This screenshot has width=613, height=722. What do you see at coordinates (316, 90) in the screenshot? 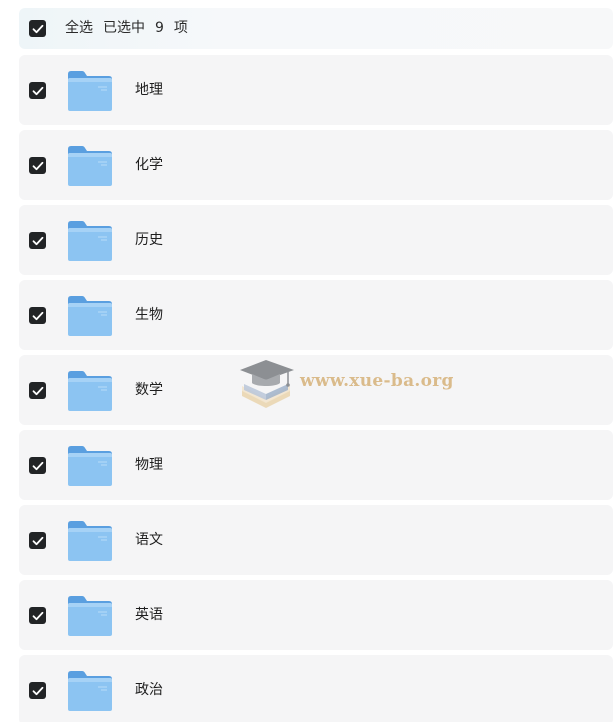
I see `folder-row: 地理` at bounding box center [316, 90].